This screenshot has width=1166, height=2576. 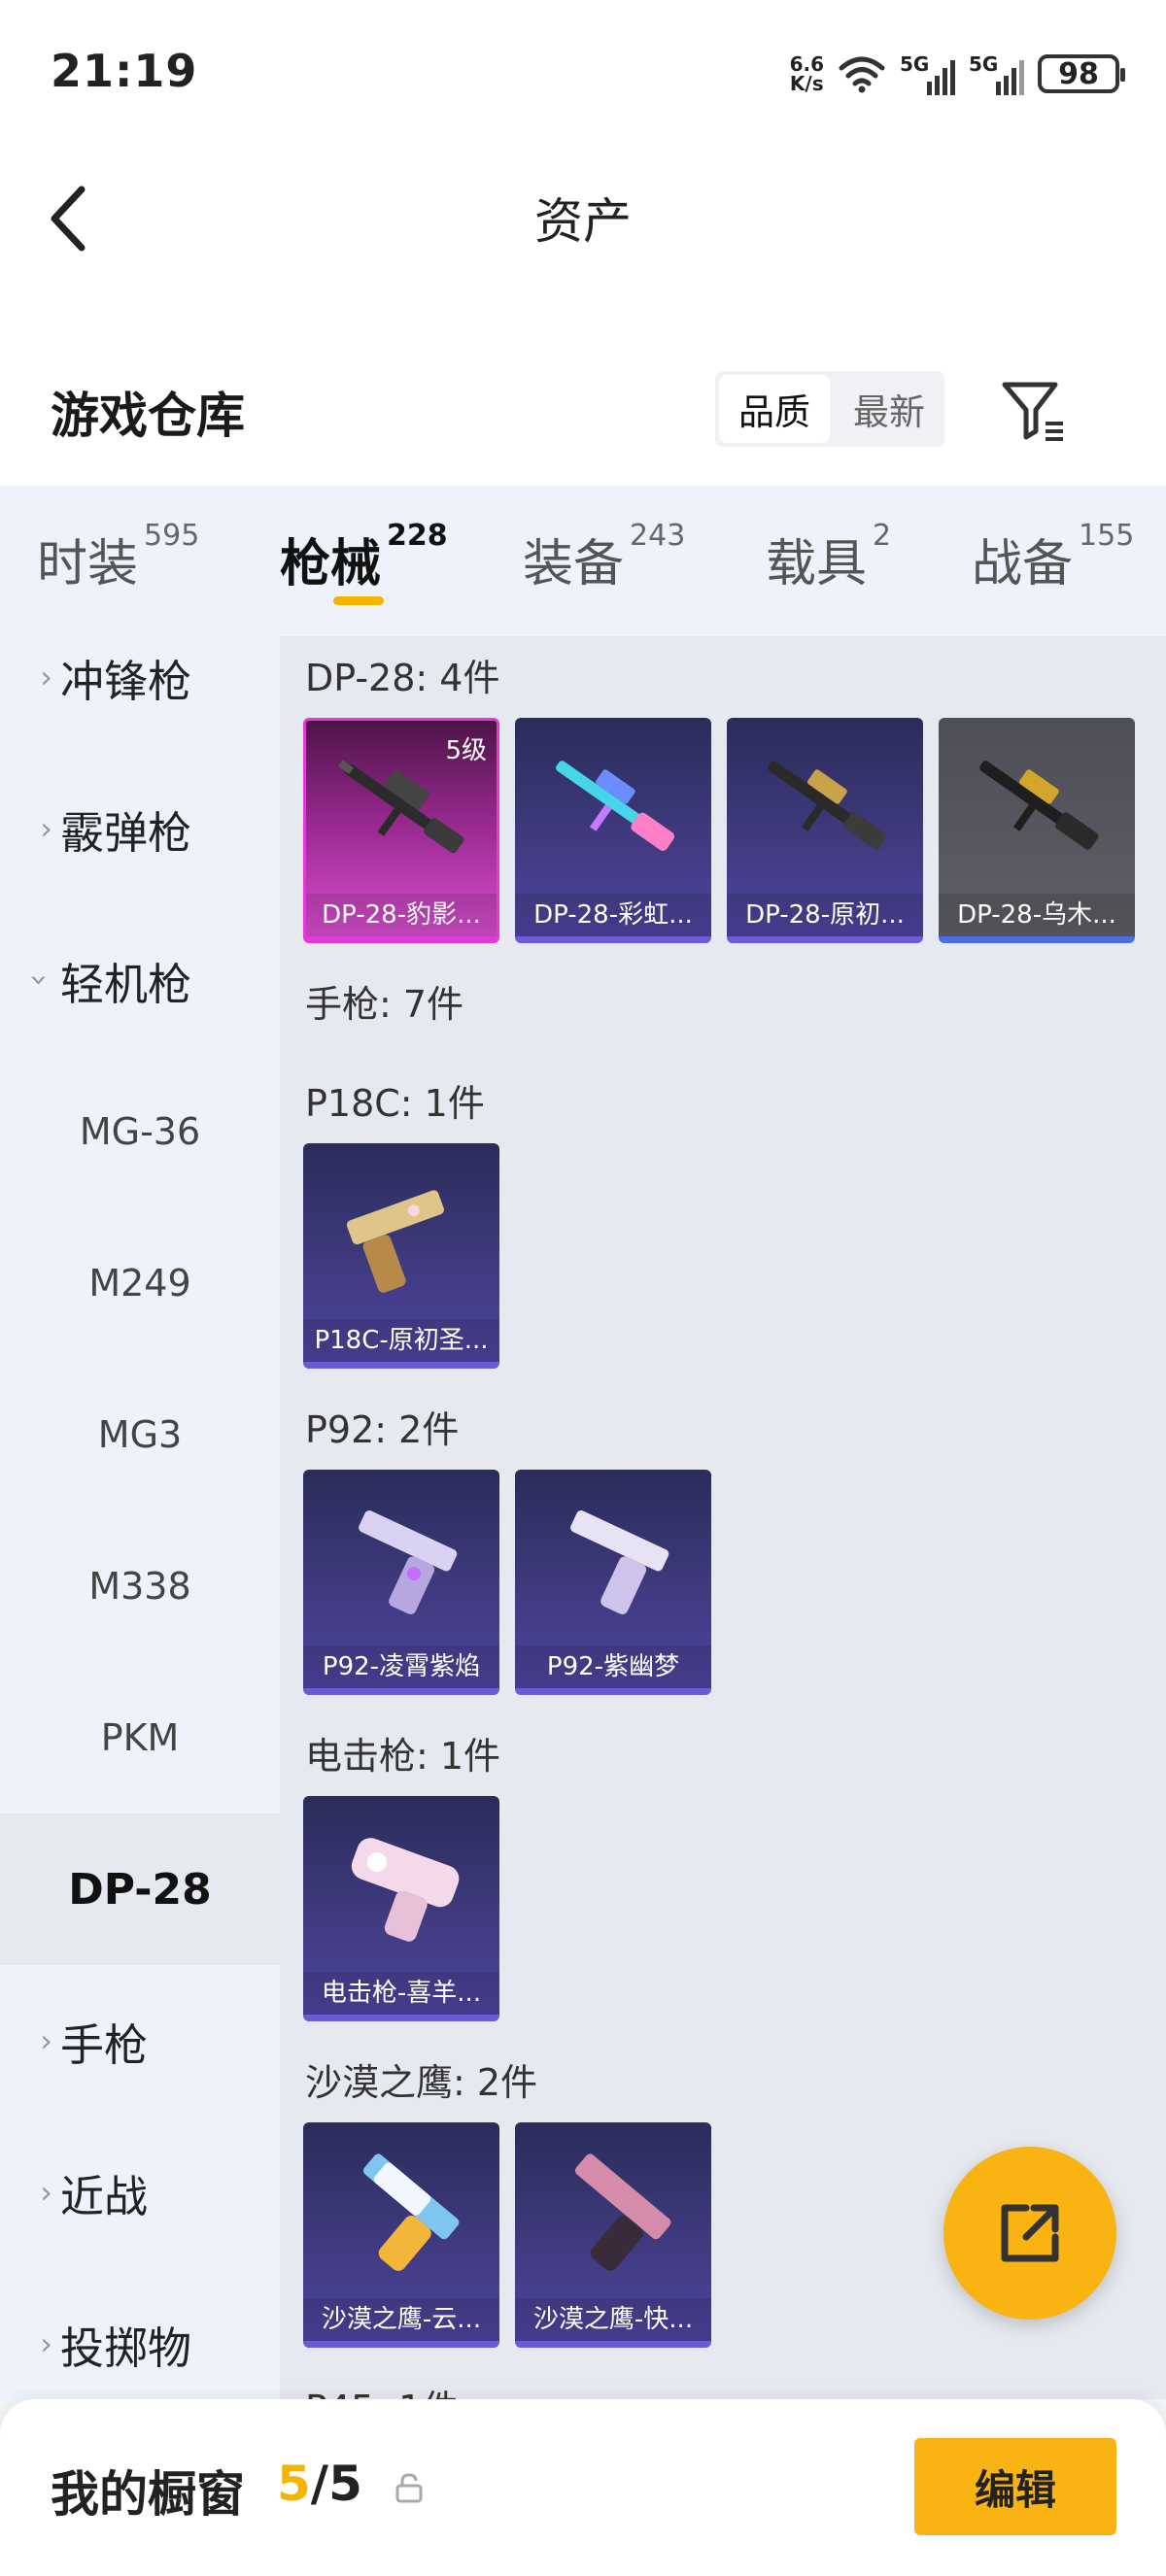 I want to click on sidebar-item-label: PKM, so click(x=140, y=1737).